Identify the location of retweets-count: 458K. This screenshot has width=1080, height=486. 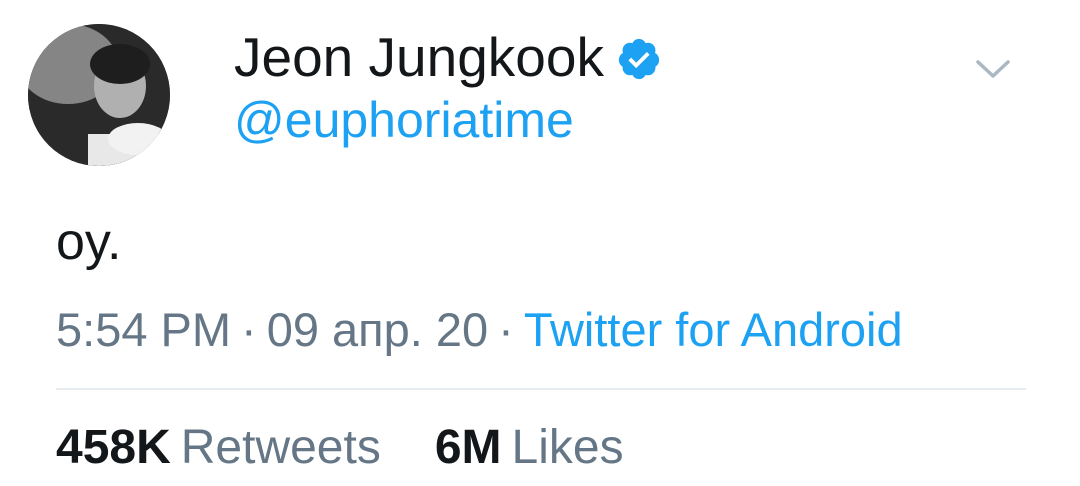
(113, 447).